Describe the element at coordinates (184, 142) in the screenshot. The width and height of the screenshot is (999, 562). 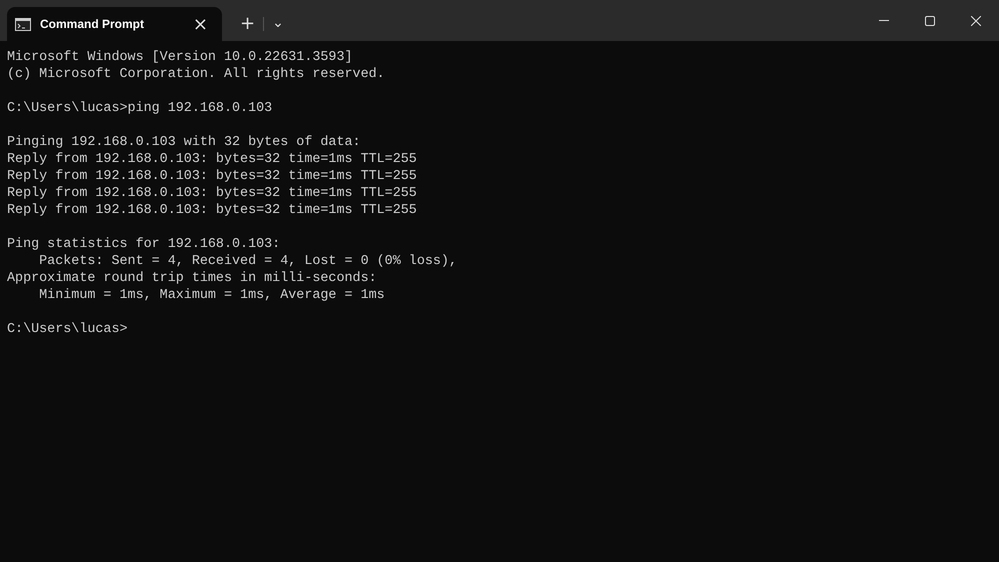
I see `console-line: Pinging 192.168.0.103 with 32 bytes of data:` at that location.